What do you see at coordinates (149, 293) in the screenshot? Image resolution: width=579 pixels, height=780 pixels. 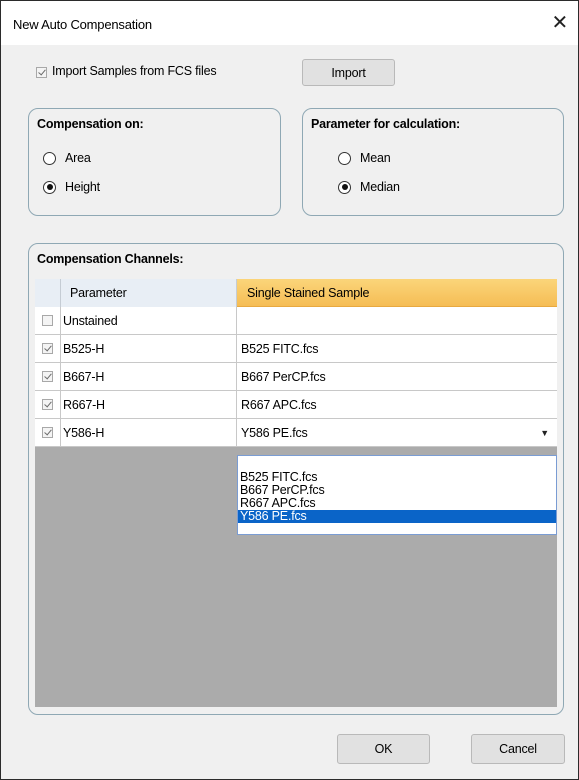 I see `column-header-parameter: Parameter` at bounding box center [149, 293].